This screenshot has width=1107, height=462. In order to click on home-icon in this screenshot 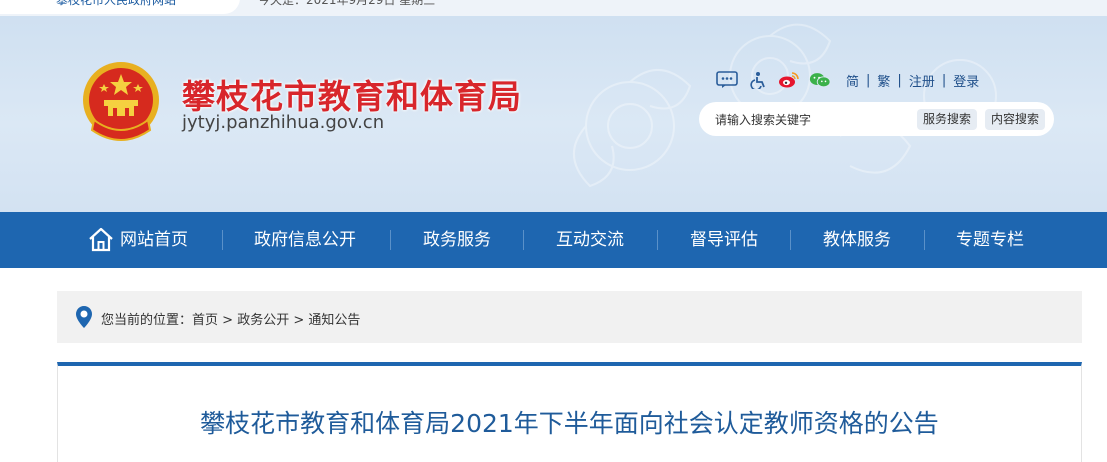, I will do `click(101, 239)`.